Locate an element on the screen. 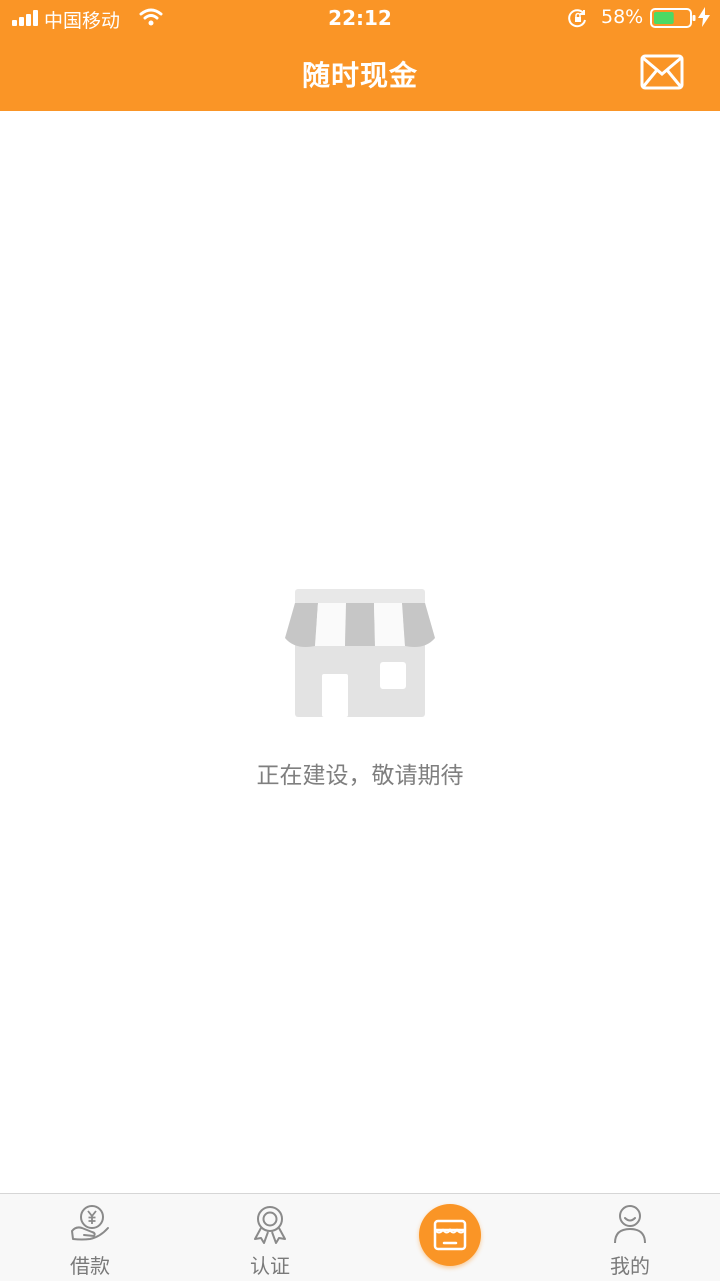 Image resolution: width=720 pixels, height=1281 pixels. status-bar: 中国移动 22:12 58% is located at coordinates (360, 18).